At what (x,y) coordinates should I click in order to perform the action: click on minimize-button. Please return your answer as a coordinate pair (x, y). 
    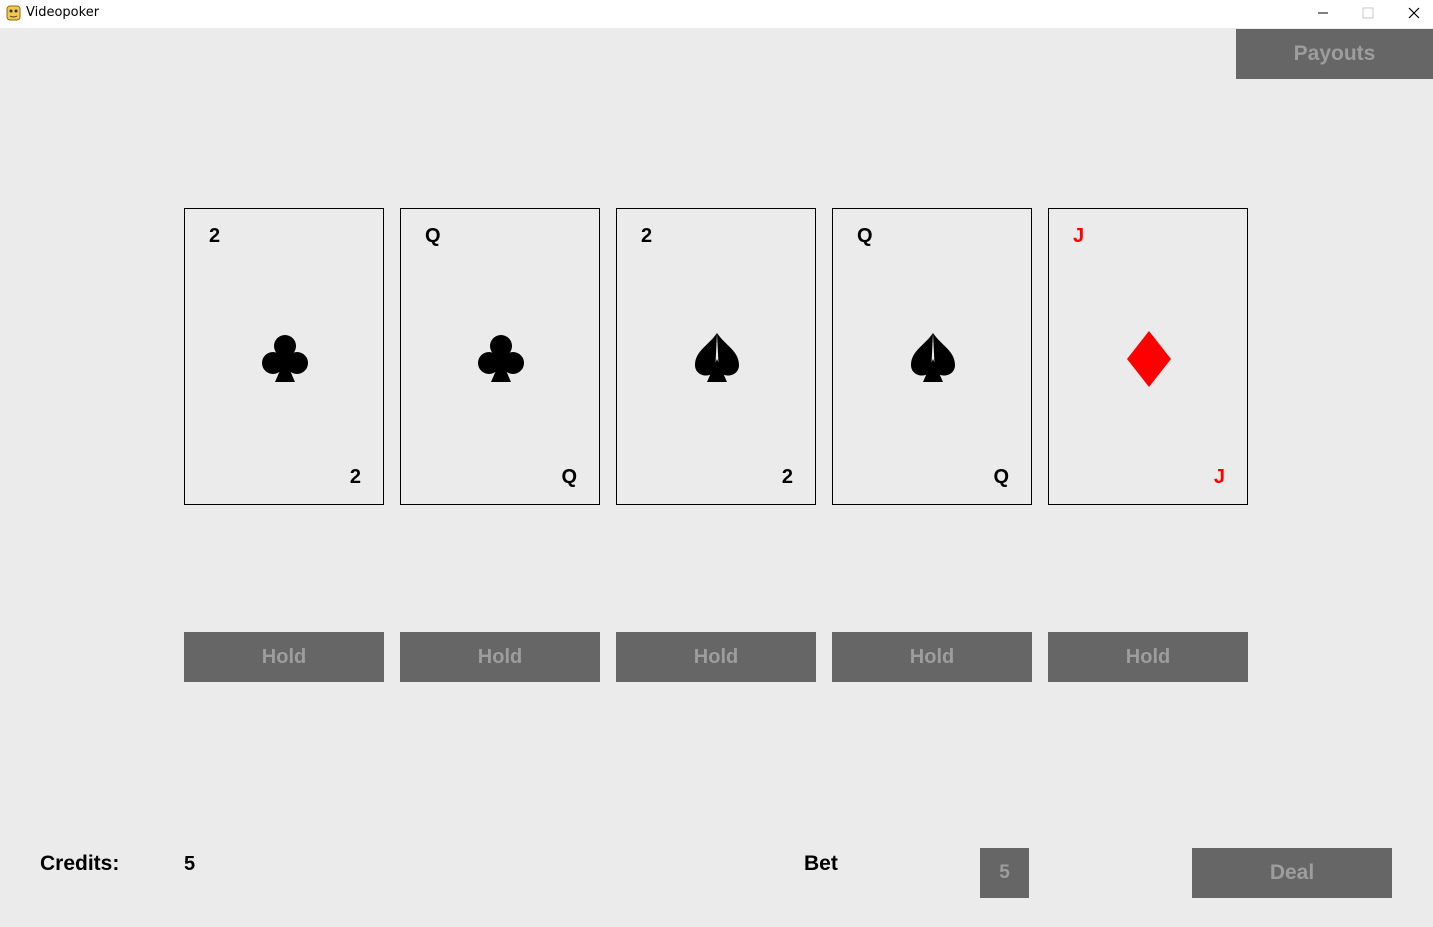
    Looking at the image, I should click on (1323, 14).